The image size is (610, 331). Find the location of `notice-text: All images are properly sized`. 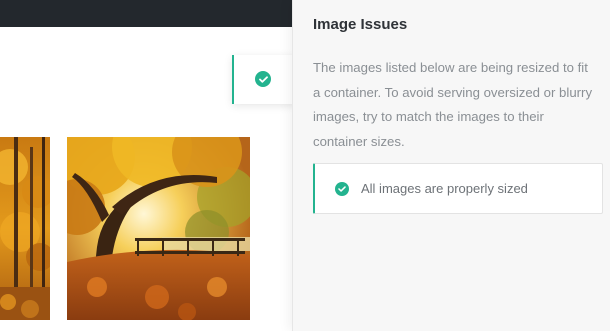

notice-text: All images are properly sized is located at coordinates (444, 188).